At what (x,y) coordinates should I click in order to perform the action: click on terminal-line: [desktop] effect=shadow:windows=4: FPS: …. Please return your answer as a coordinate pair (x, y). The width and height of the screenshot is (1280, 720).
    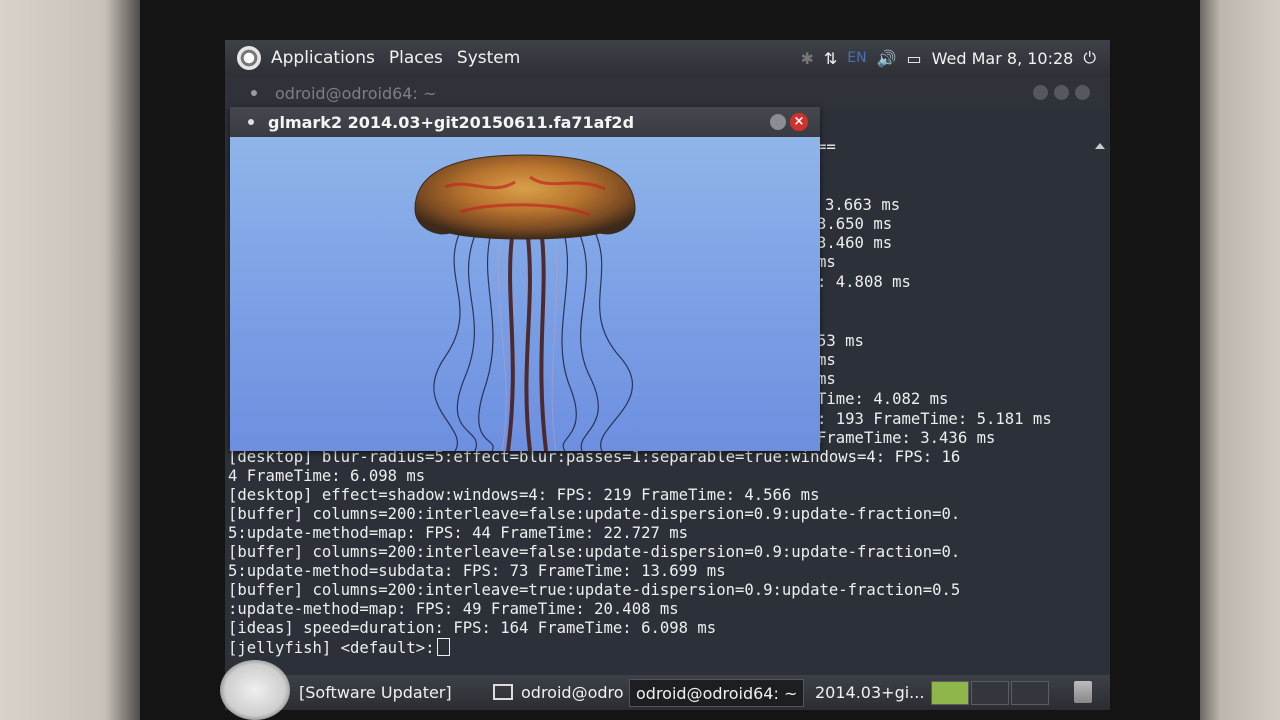
    Looking at the image, I should click on (524, 495).